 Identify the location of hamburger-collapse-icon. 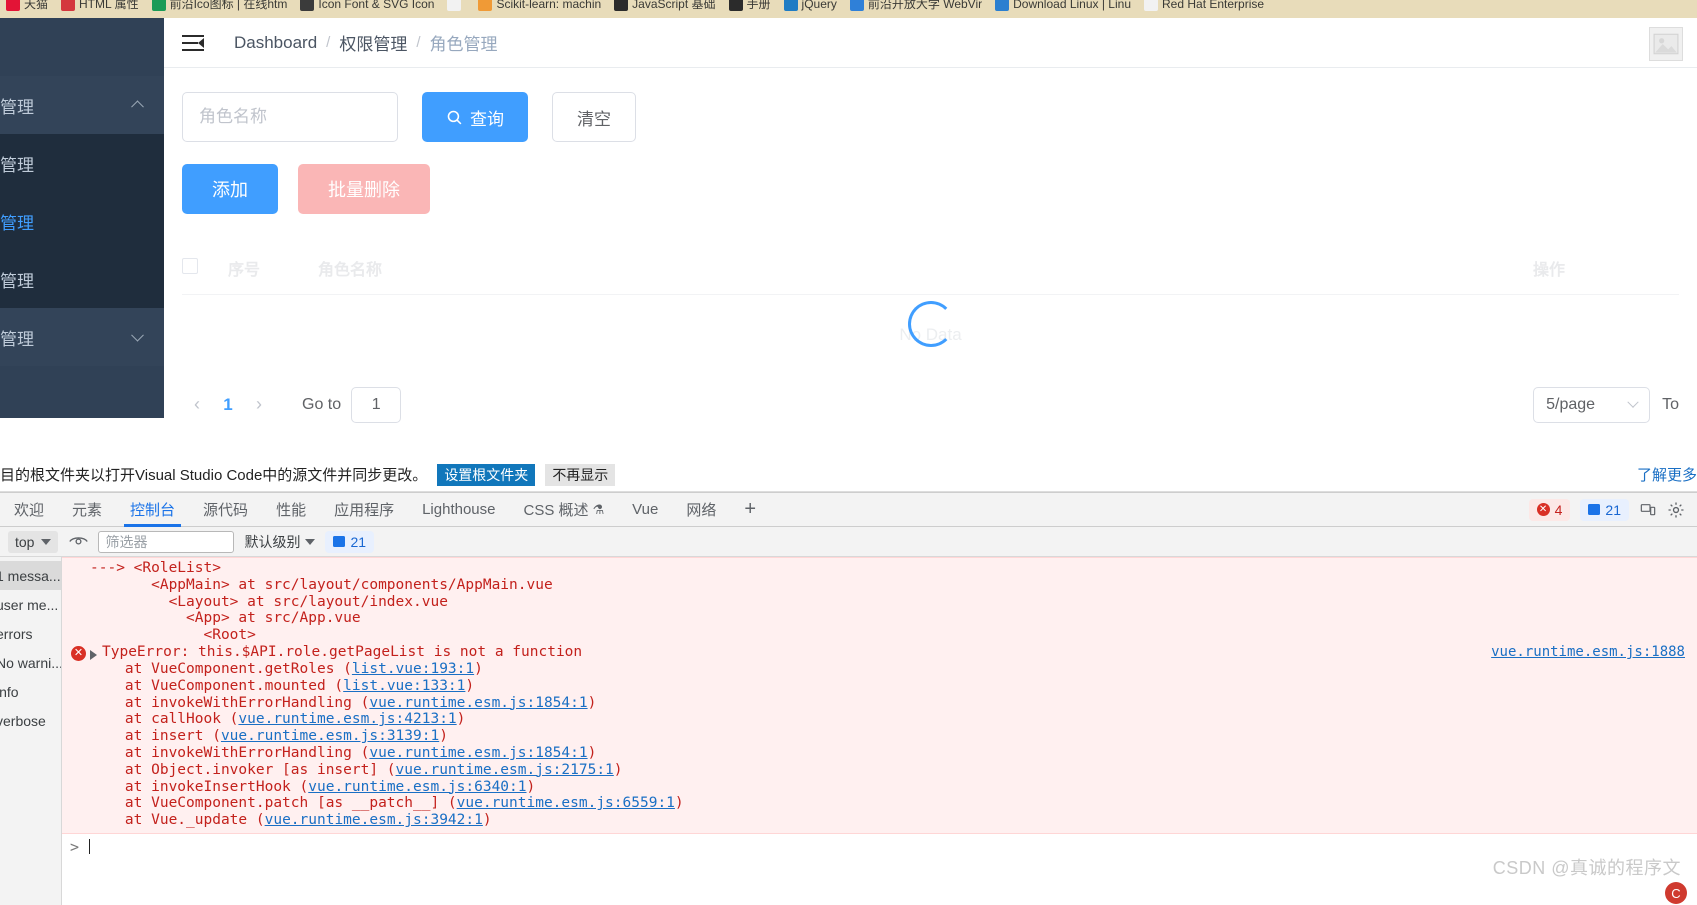
(193, 42).